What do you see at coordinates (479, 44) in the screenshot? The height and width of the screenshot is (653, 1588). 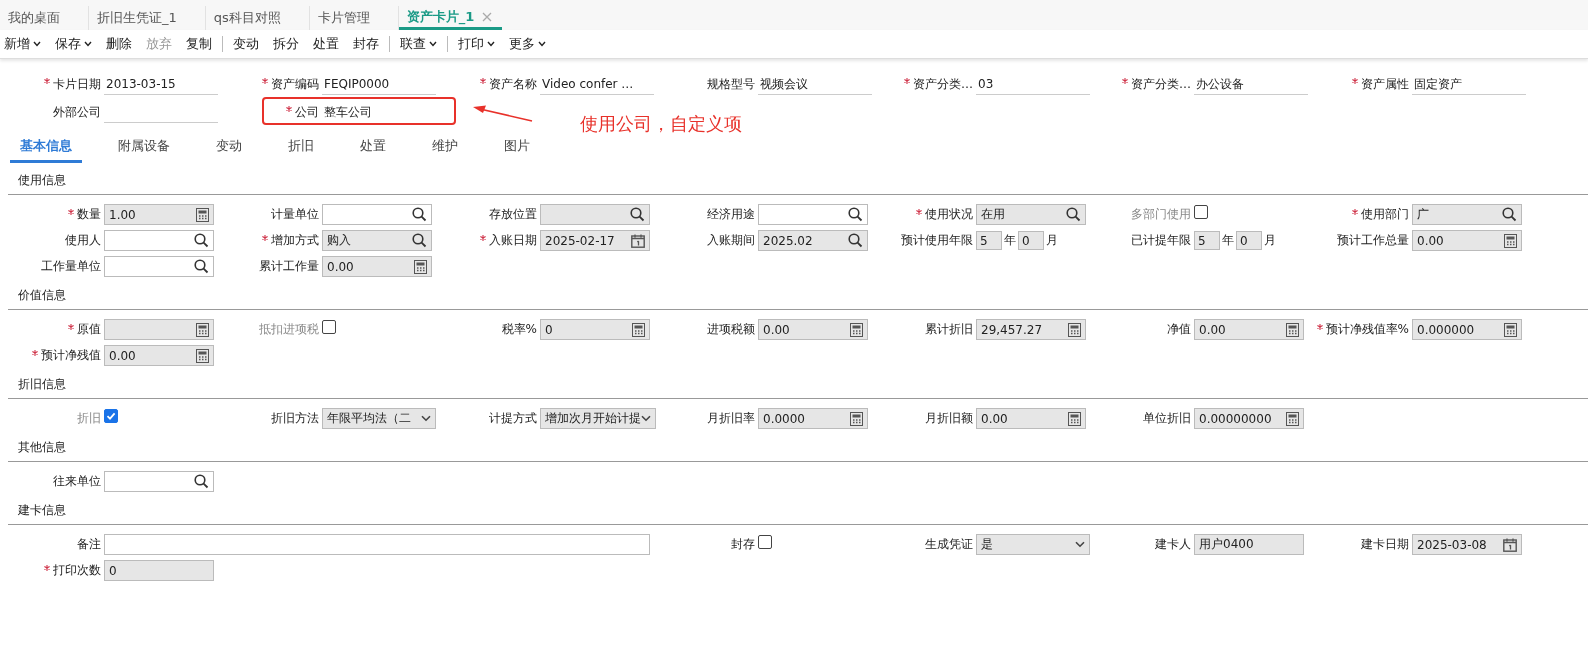 I see `toolbar-button: 打印` at bounding box center [479, 44].